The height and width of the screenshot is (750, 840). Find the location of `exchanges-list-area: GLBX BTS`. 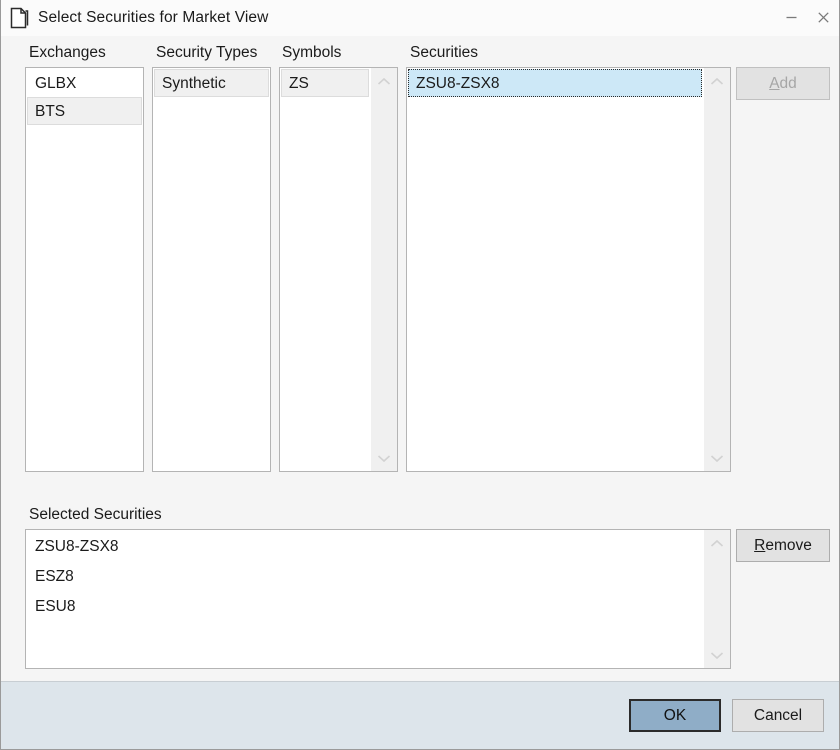

exchanges-list-area: GLBX BTS is located at coordinates (84, 269).